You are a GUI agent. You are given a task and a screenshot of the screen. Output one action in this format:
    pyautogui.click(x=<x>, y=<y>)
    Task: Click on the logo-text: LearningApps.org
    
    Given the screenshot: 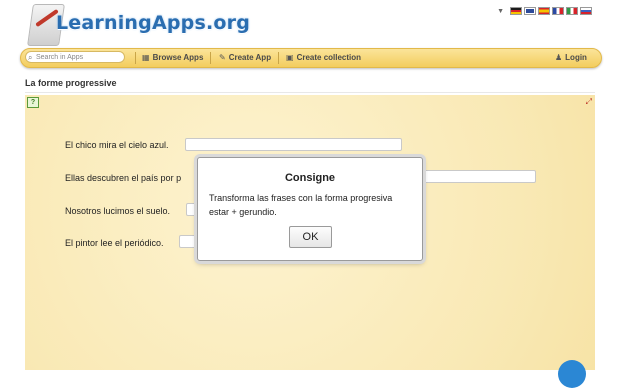 What is the action you would take?
    pyautogui.click(x=153, y=23)
    